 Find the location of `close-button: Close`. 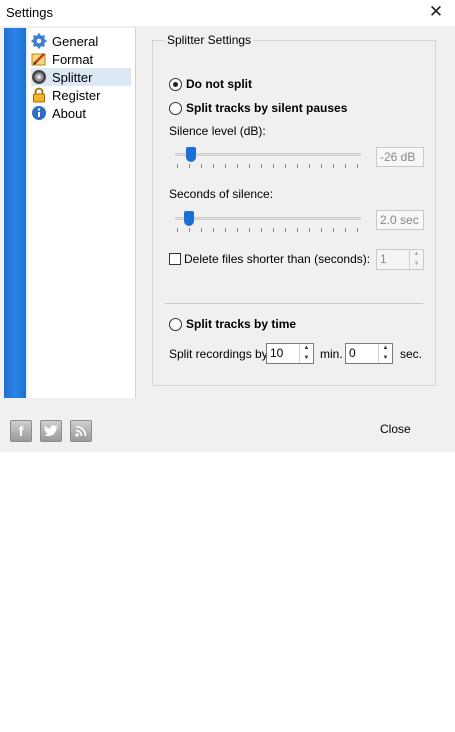

close-button: Close is located at coordinates (395, 429).